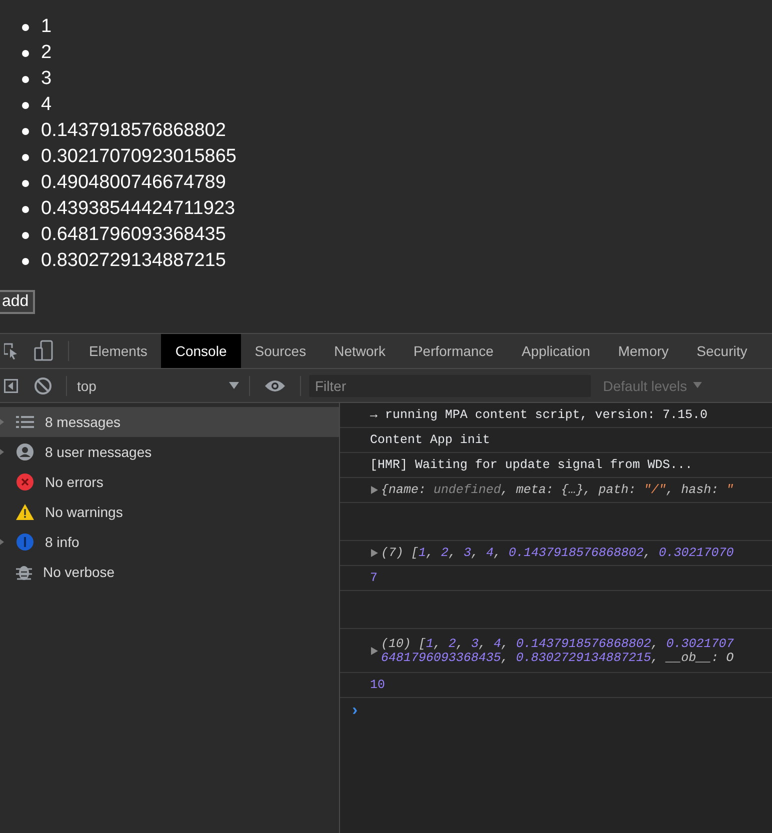 This screenshot has width=772, height=833. Describe the element at coordinates (378, 685) in the screenshot. I see `console-message: 10` at that location.